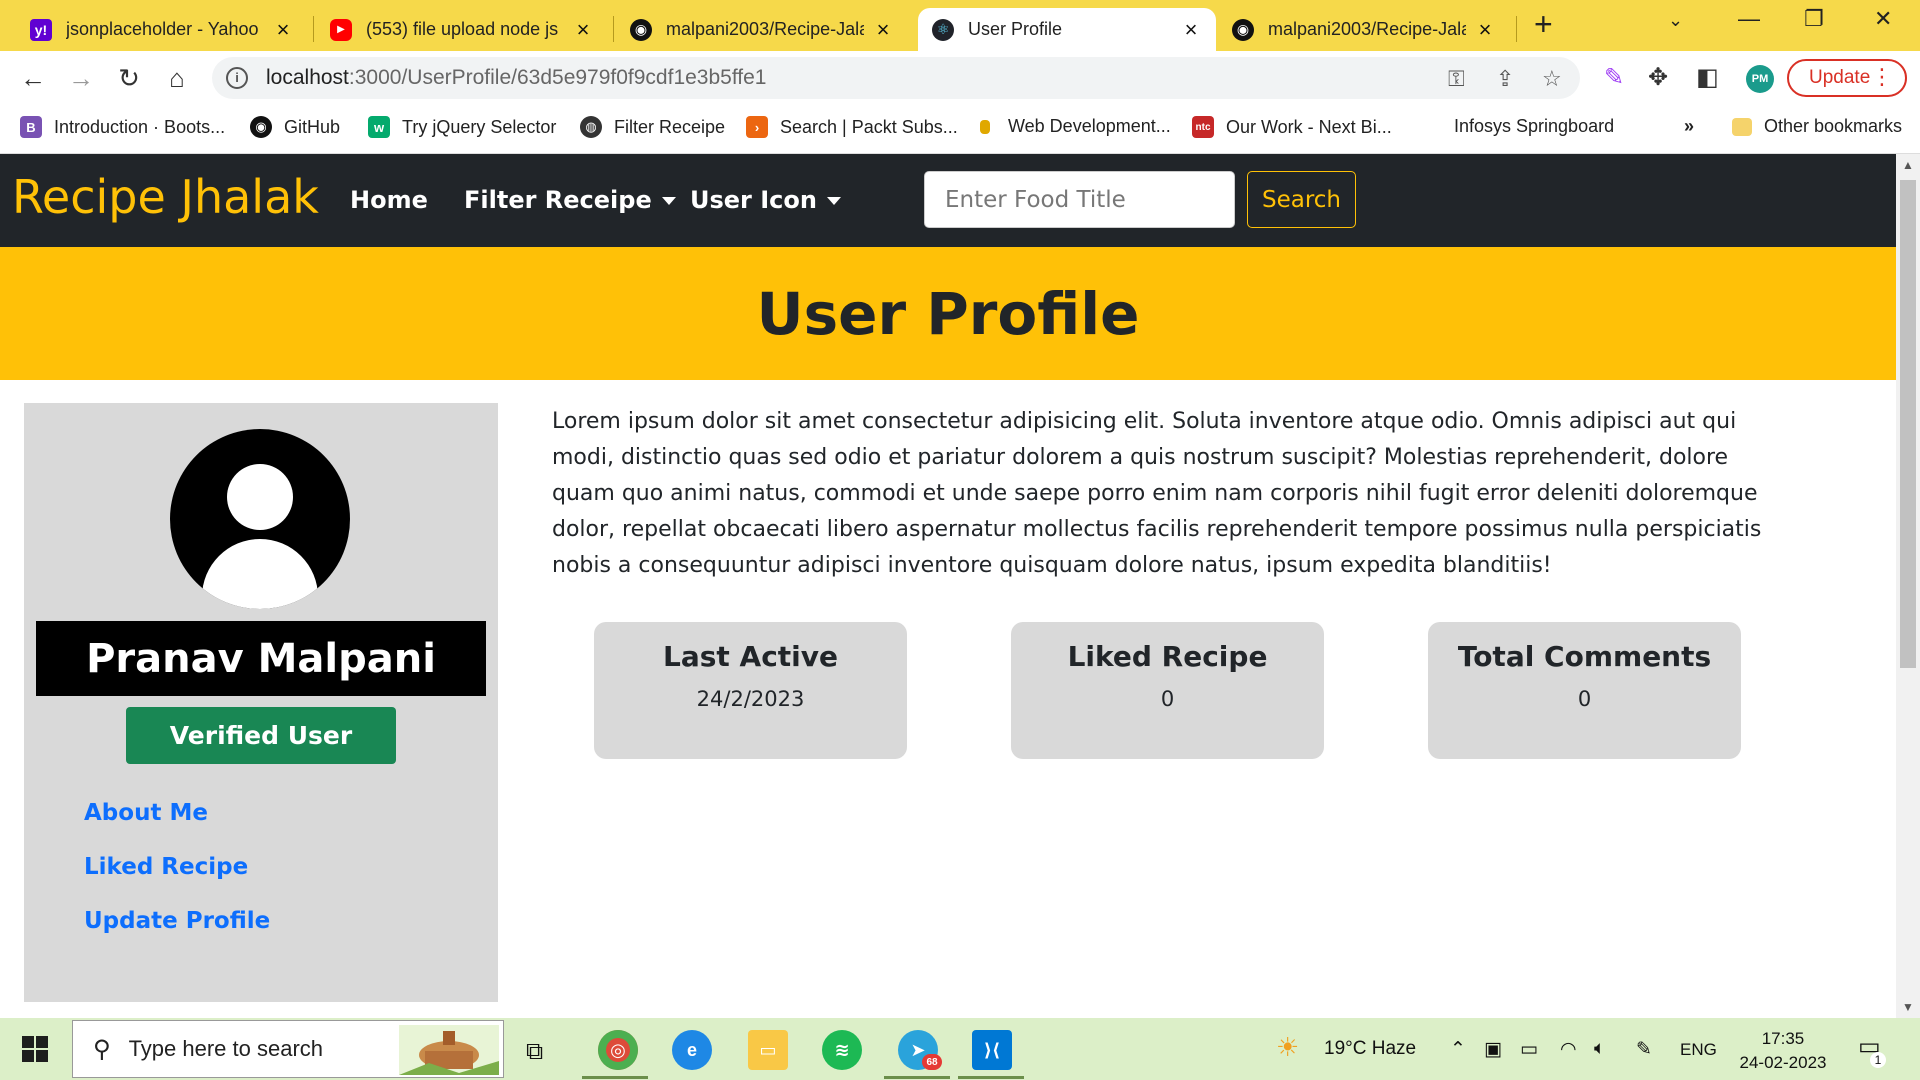 This screenshot has height=1080, width=1920. What do you see at coordinates (692, 1050) in the screenshot?
I see `edge-taskbar-icon: e` at bounding box center [692, 1050].